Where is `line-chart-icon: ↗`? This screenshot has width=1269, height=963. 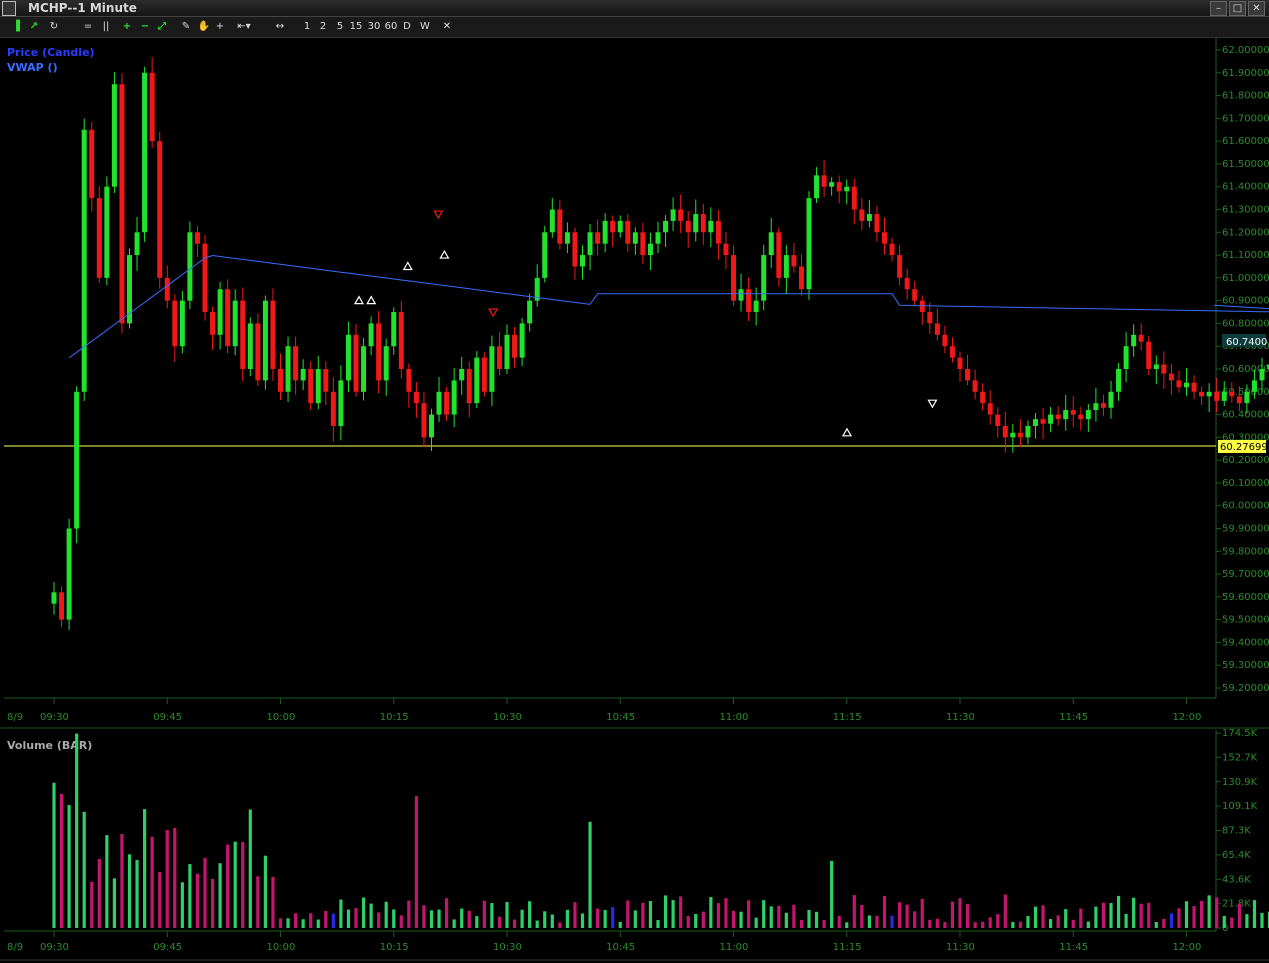 line-chart-icon: ↗ is located at coordinates (34, 27).